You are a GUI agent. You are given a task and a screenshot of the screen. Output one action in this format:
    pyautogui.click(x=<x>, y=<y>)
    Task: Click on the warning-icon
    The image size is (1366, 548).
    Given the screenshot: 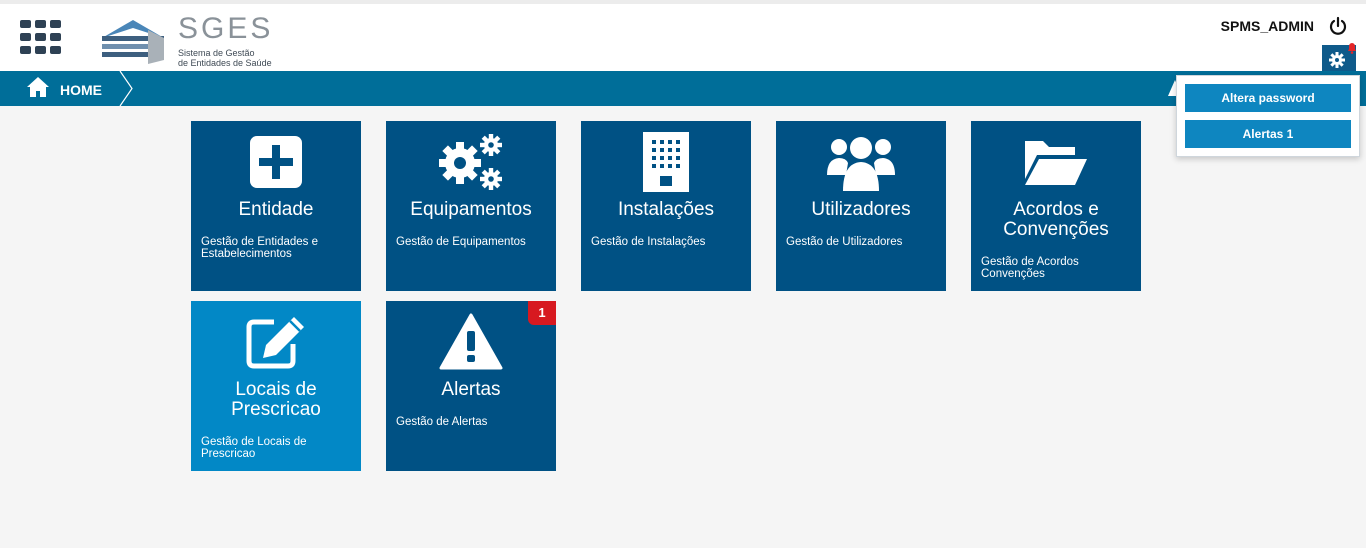 What is the action you would take?
    pyautogui.click(x=471, y=341)
    